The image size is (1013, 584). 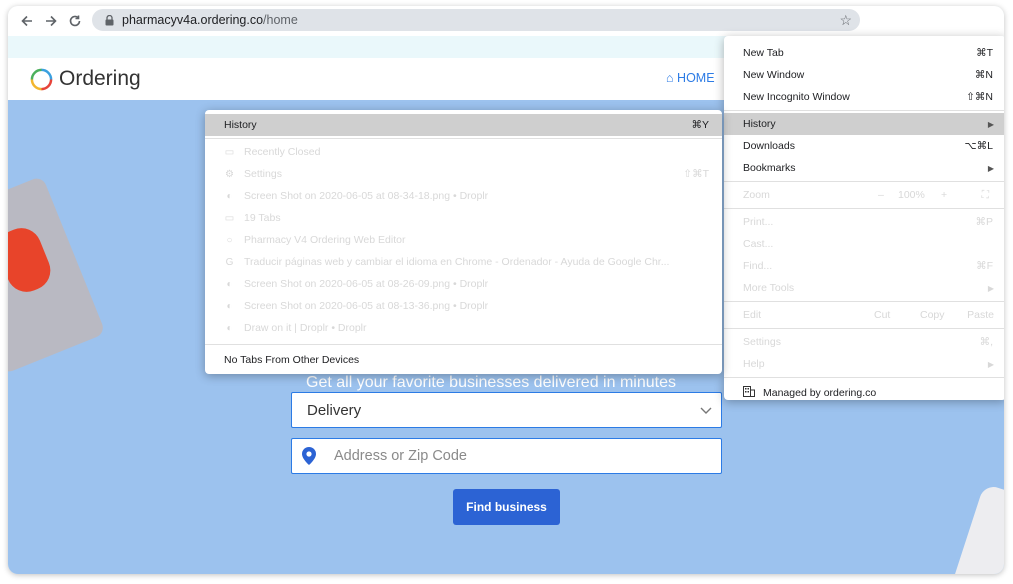 What do you see at coordinates (75, 21) in the screenshot?
I see `reload-button` at bounding box center [75, 21].